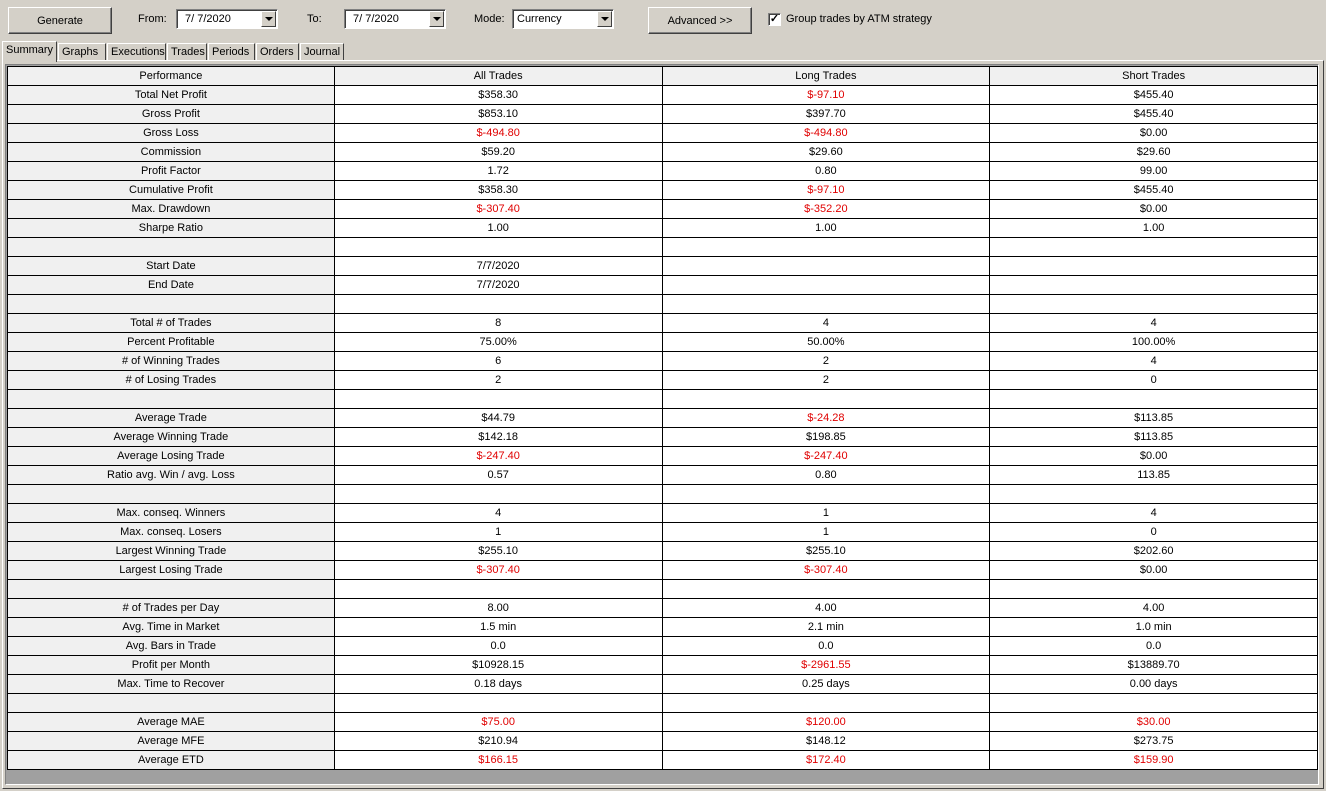  I want to click on table-cell: 0.80, so click(826, 475).